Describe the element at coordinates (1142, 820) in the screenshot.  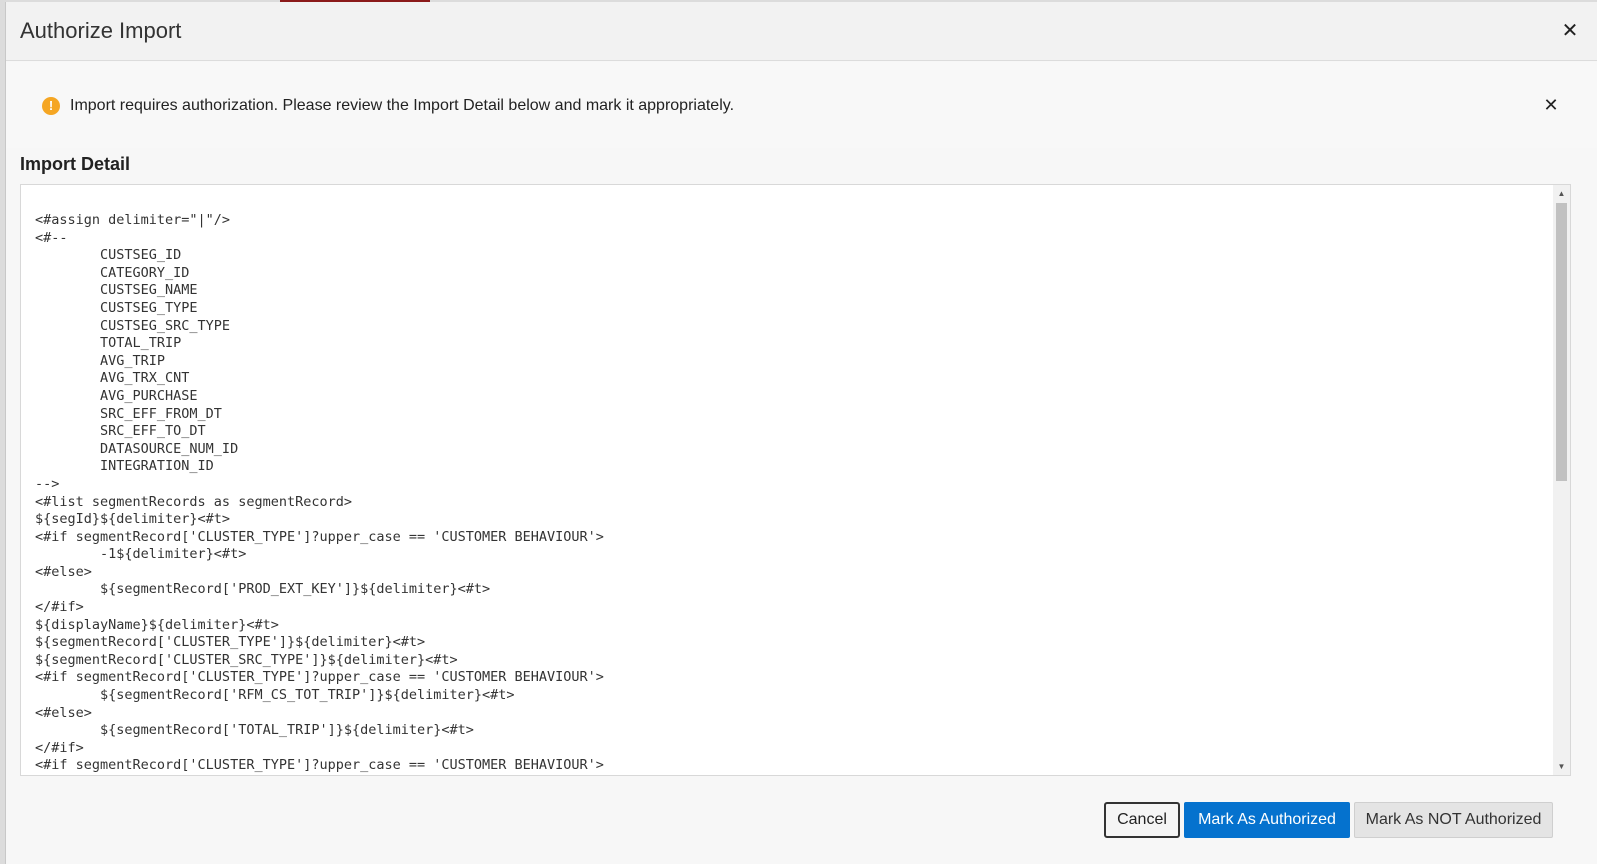
I see `cancel-button: Cancel` at that location.